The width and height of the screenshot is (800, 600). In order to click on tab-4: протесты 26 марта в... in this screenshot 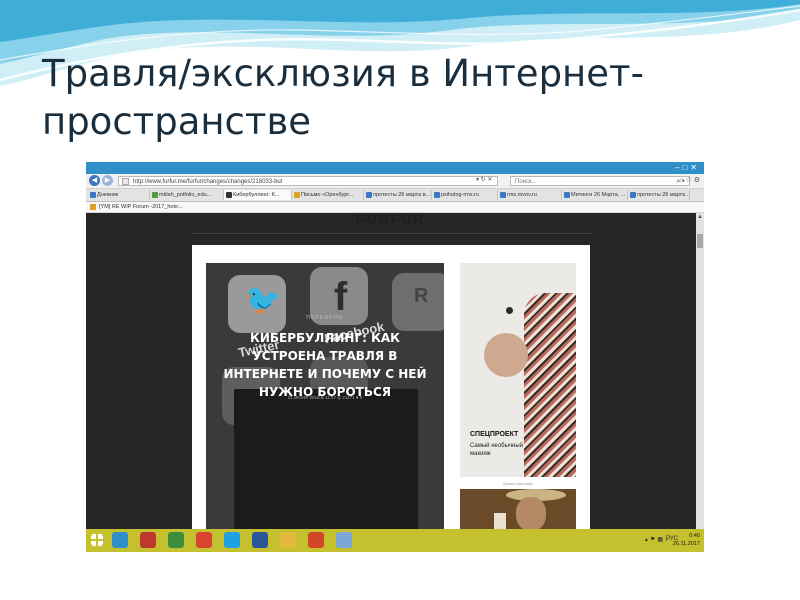, I will do `click(398, 195)`.